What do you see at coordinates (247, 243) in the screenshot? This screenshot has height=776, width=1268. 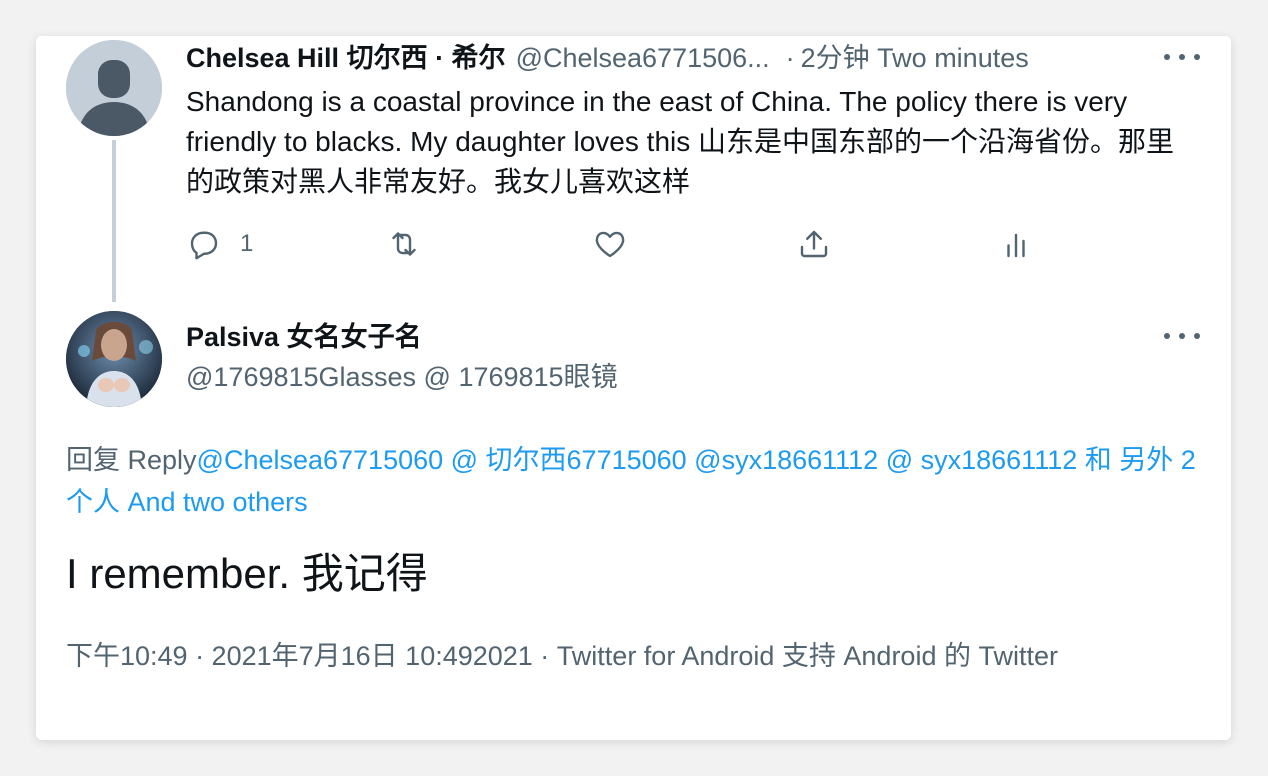 I see `reply-count: 1` at bounding box center [247, 243].